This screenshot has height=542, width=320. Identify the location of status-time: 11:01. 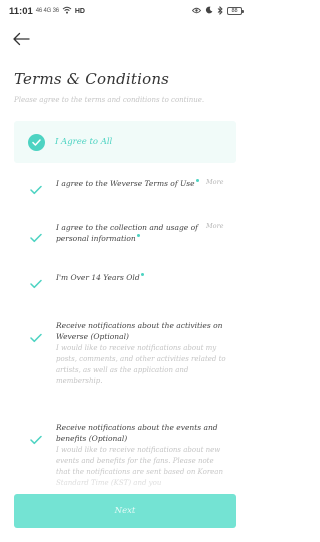
(21, 11).